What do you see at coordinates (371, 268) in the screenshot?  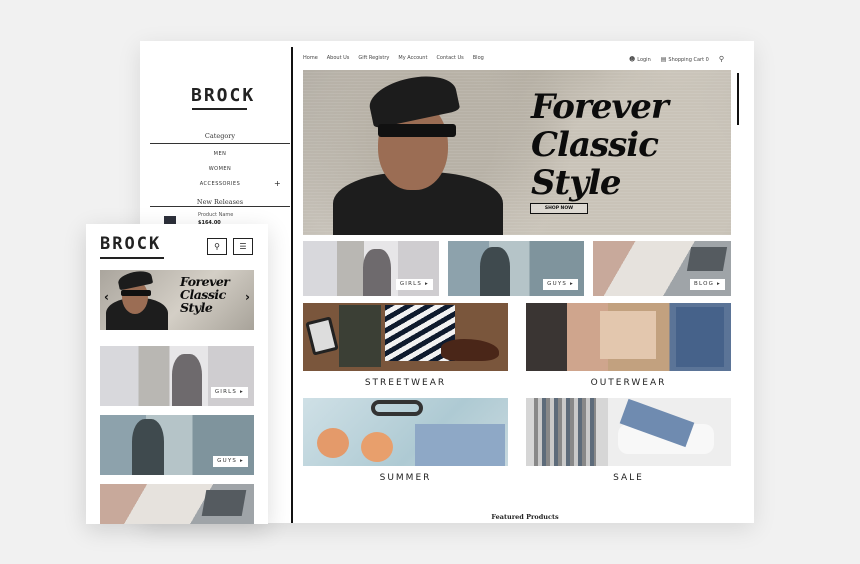 I see `girls-tile: GIRLS ▸` at bounding box center [371, 268].